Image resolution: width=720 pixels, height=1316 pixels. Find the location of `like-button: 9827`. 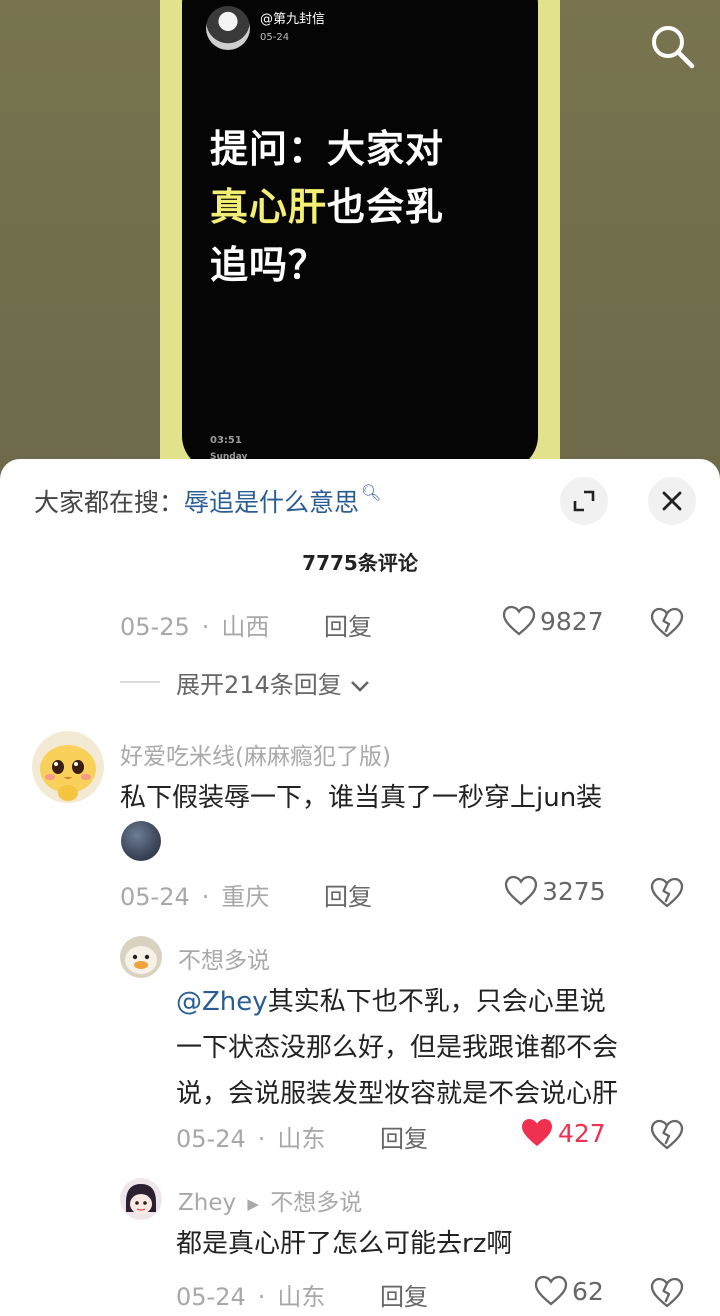

like-button: 9827 is located at coordinates (553, 621).